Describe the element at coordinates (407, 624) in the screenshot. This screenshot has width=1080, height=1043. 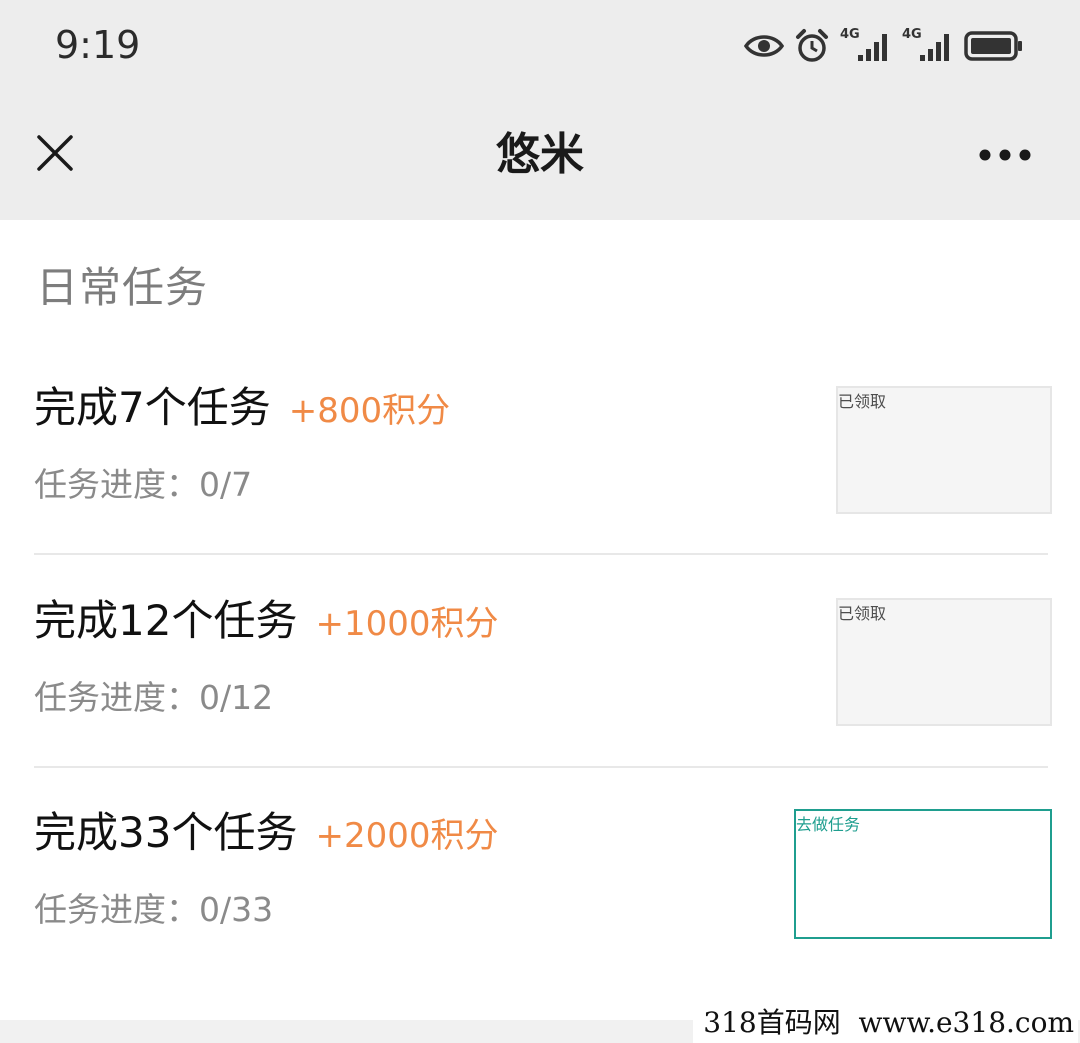
I see `task-points: +1000积分` at that location.